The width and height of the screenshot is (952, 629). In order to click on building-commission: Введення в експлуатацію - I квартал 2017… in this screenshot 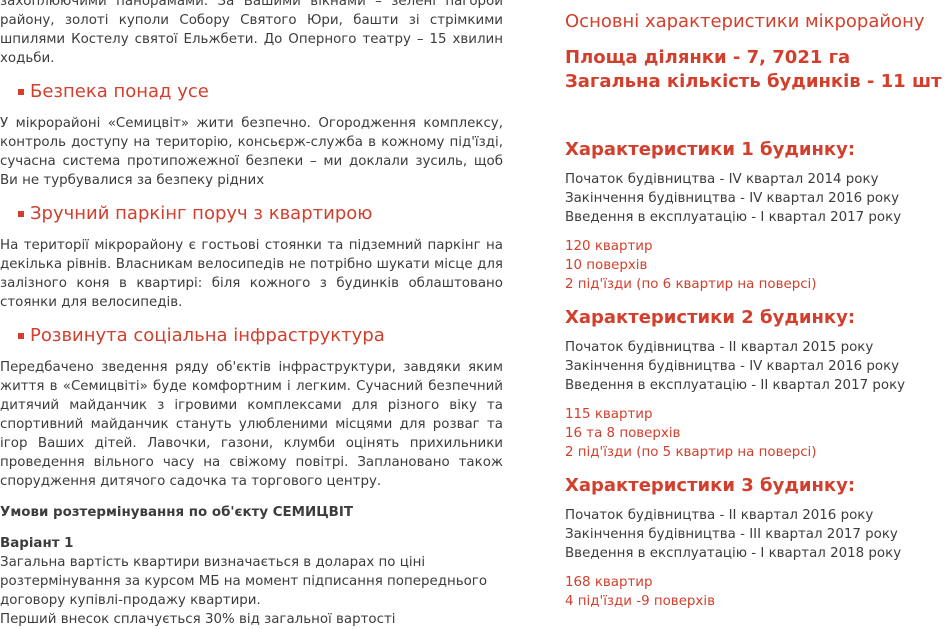, I will do `click(733, 217)`.